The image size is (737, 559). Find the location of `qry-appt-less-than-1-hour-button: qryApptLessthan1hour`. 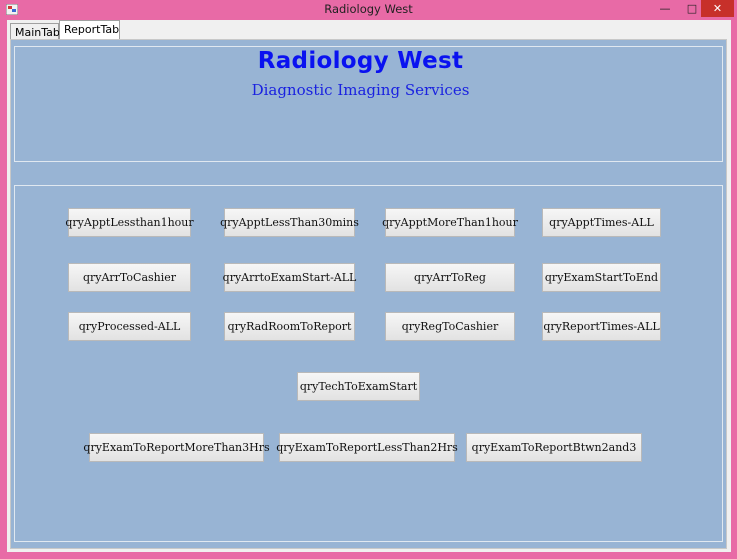

qry-appt-less-than-1-hour-button: qryApptLessthan1hour is located at coordinates (129, 222).